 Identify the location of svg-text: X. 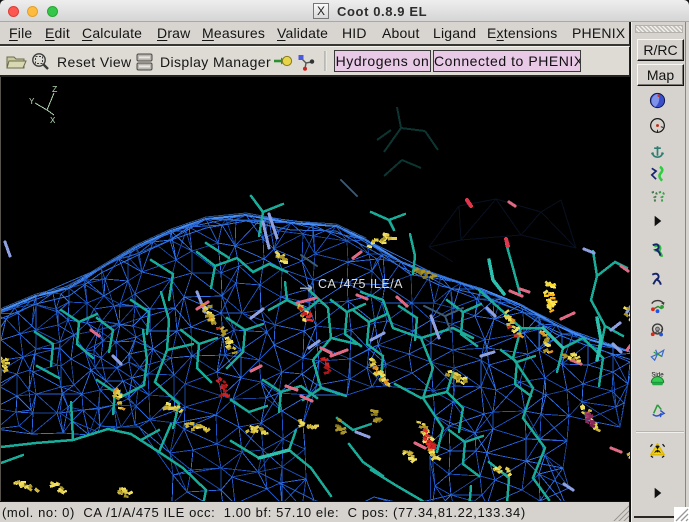
(53, 121).